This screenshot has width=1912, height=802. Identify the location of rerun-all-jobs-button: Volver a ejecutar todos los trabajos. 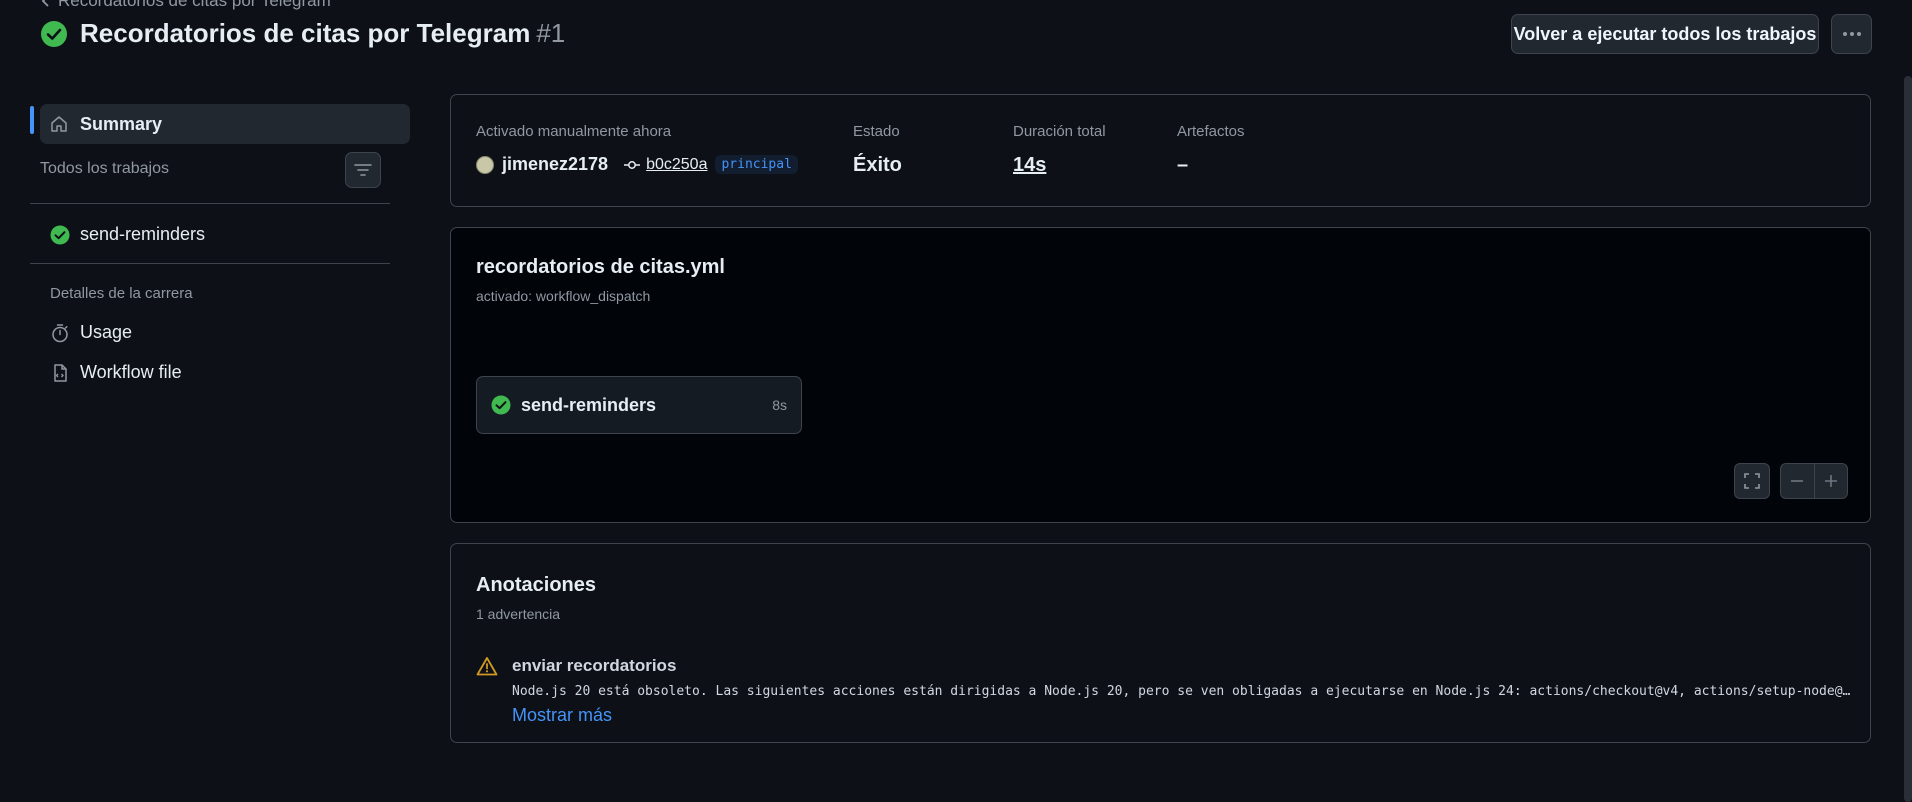
(1665, 34).